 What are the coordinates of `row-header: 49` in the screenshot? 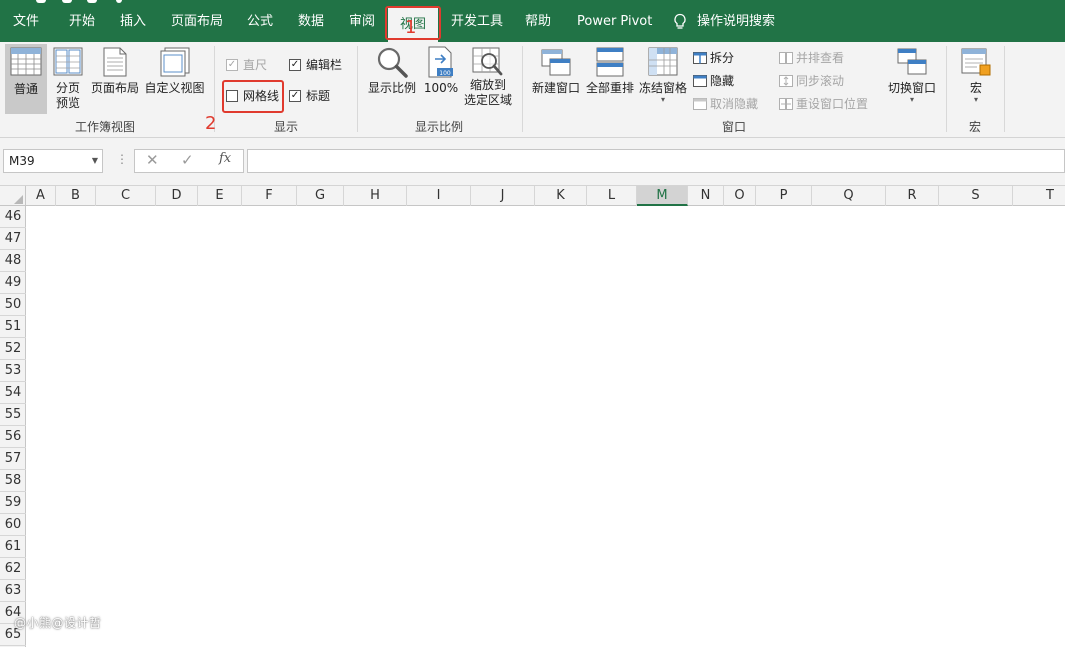 It's located at (13, 283).